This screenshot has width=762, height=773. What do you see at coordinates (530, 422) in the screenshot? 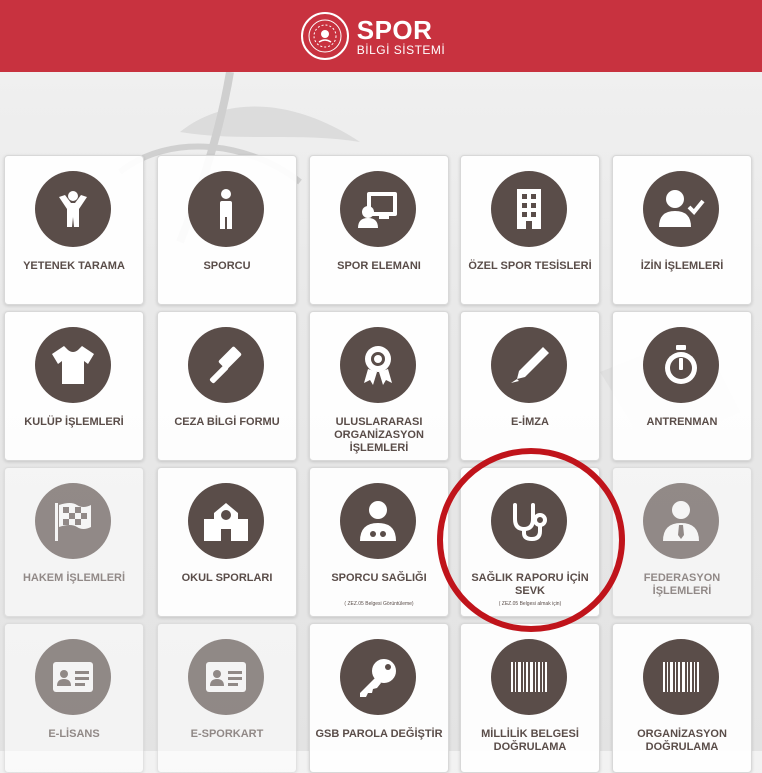
I see `tile-label: E-İMZA` at bounding box center [530, 422].